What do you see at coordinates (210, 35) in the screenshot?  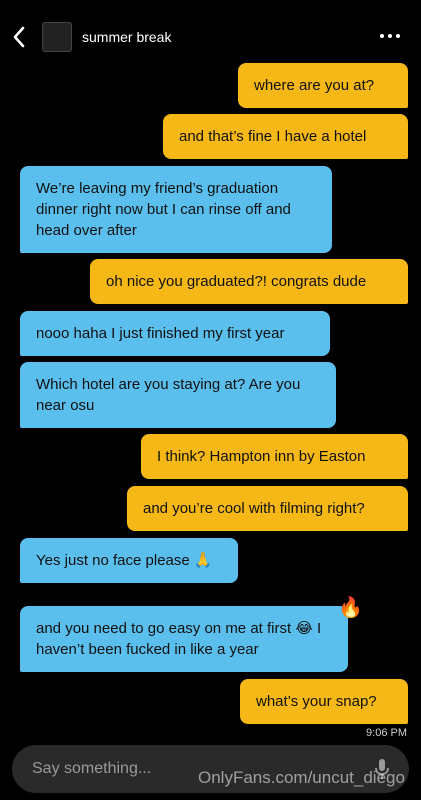 I see `chat-header: summer break` at bounding box center [210, 35].